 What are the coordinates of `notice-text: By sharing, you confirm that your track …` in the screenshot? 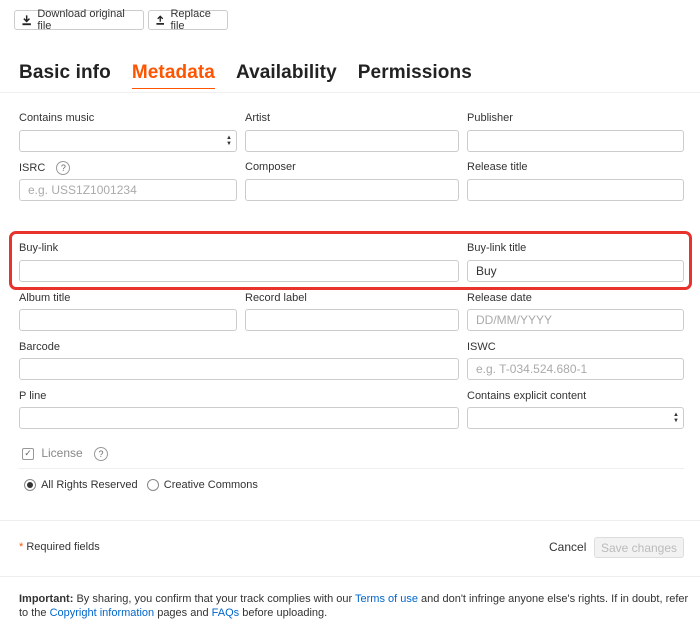 It's located at (214, 599).